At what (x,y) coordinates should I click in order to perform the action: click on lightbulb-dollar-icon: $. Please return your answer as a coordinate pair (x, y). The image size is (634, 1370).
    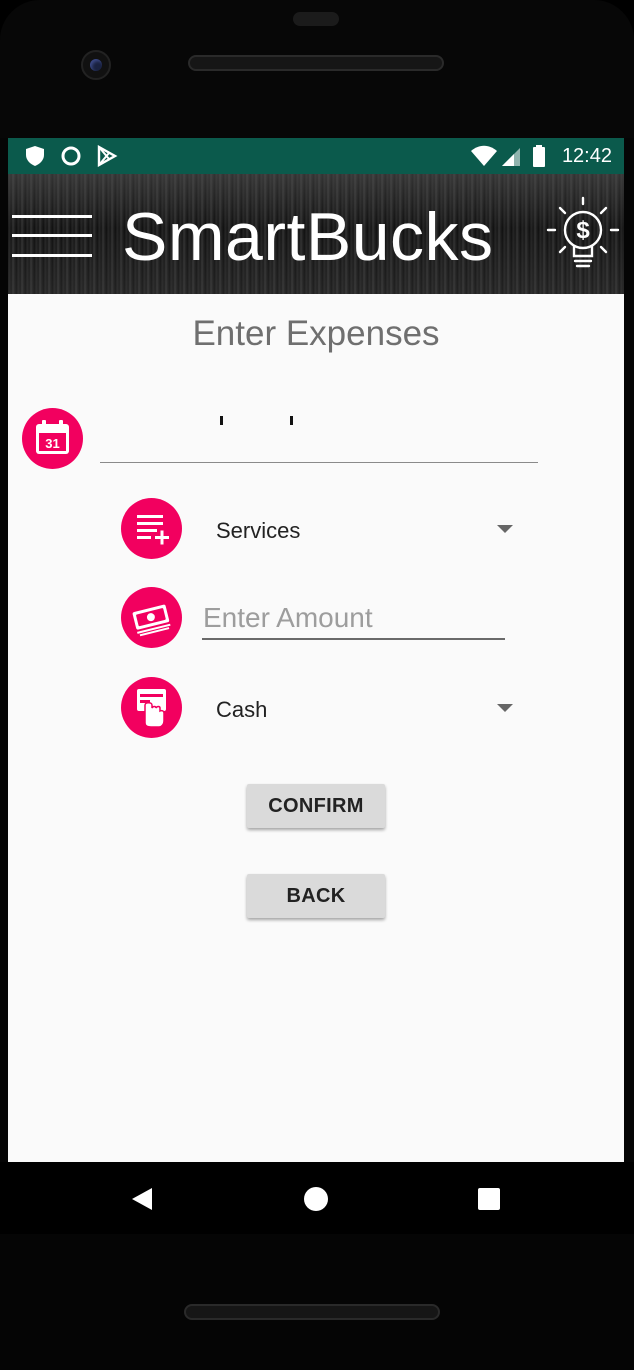
    Looking at the image, I should click on (583, 232).